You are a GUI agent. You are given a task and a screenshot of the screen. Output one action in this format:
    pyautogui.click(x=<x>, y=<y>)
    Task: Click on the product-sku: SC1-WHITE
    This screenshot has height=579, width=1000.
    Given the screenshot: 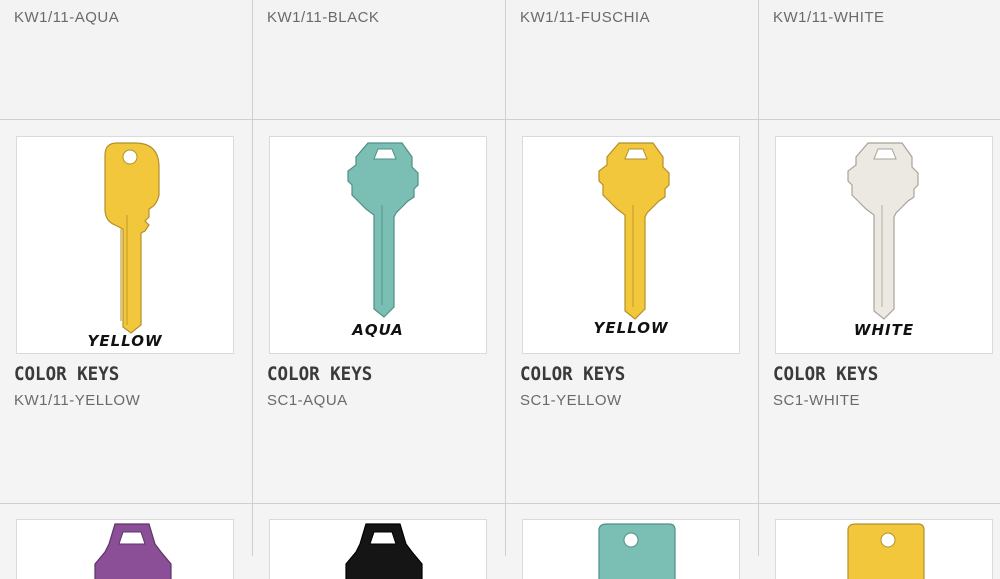 What is the action you would take?
    pyautogui.click(x=816, y=400)
    